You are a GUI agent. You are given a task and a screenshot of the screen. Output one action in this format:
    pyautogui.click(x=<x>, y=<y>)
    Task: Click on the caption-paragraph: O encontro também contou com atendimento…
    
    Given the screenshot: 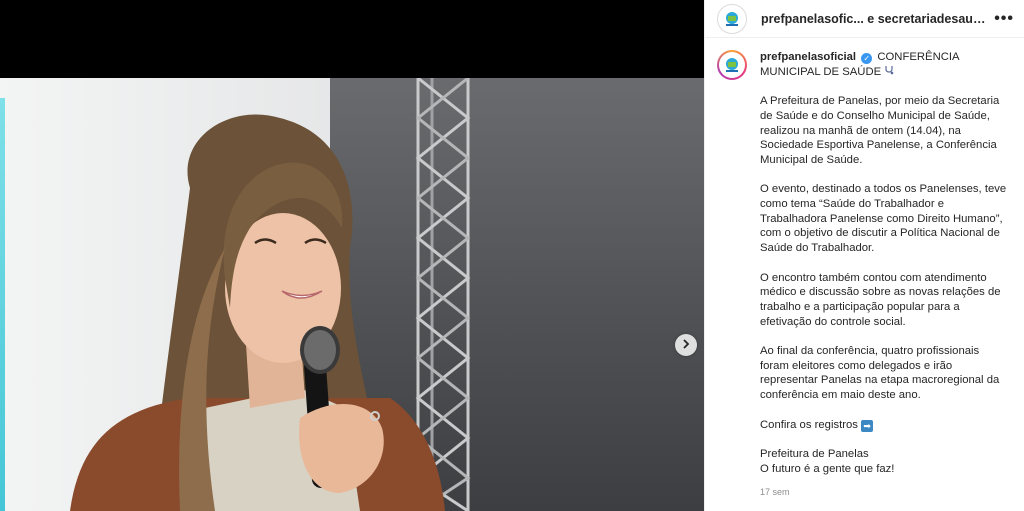 What is the action you would take?
    pyautogui.click(x=880, y=299)
    